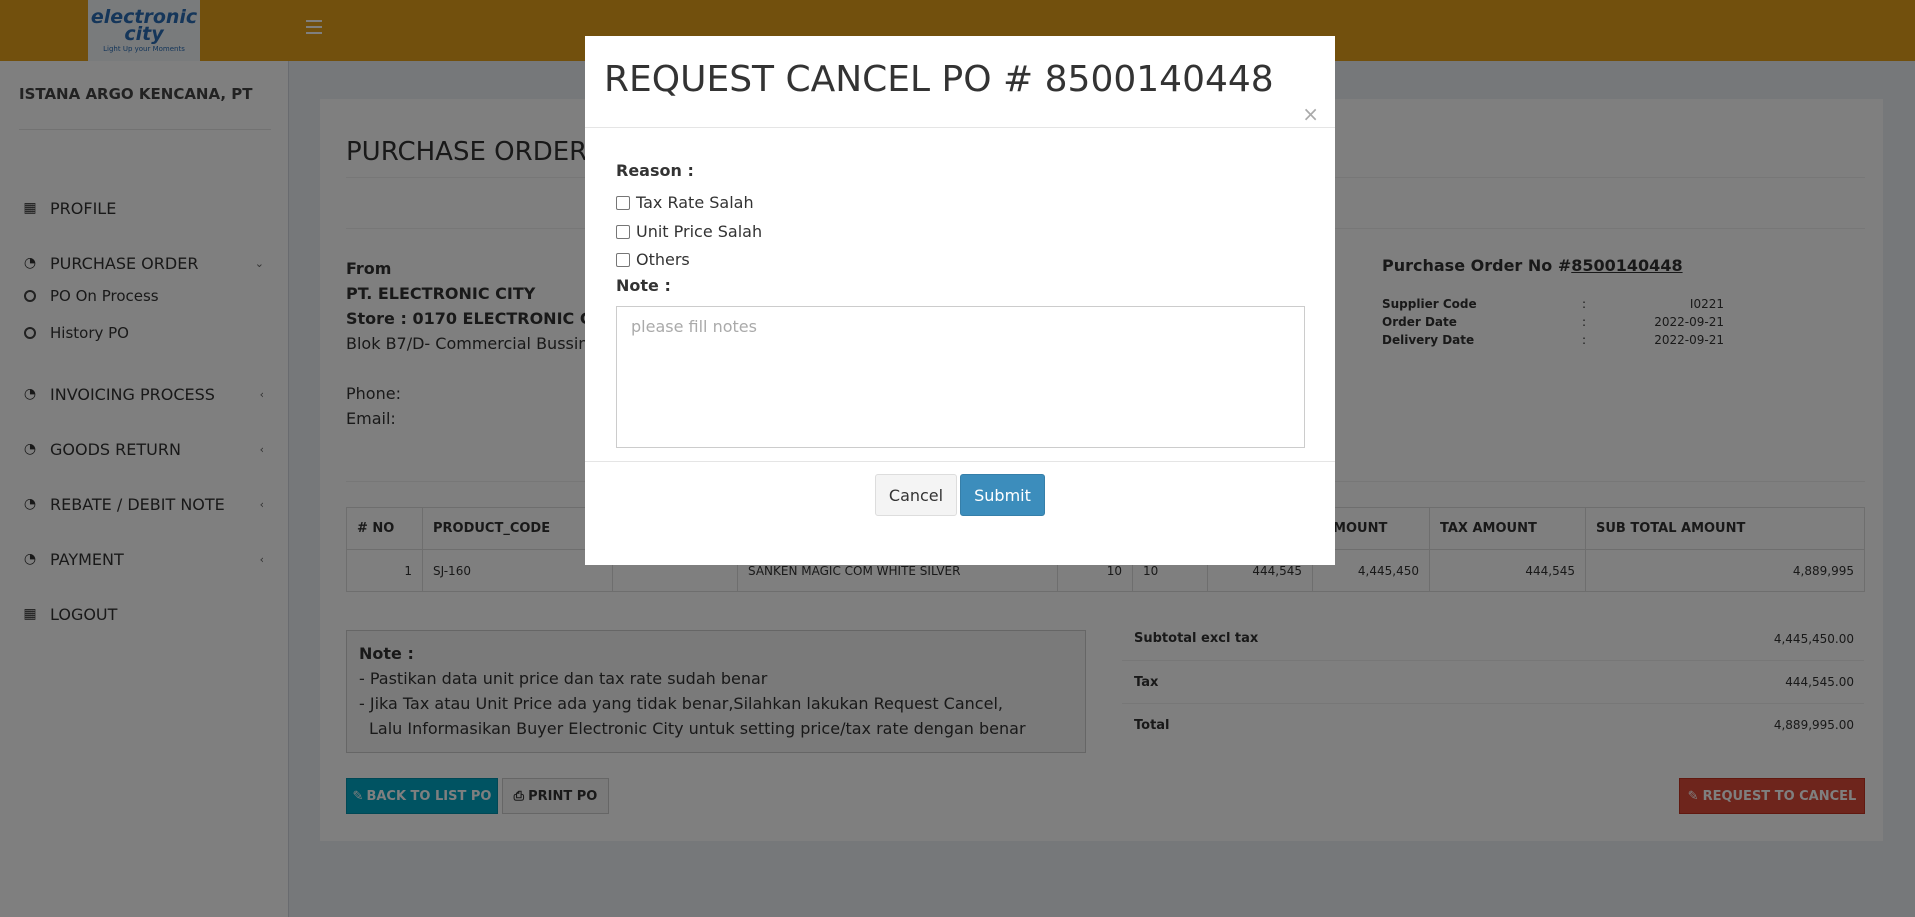  What do you see at coordinates (1310, 114) in the screenshot?
I see `close-icon: ×` at bounding box center [1310, 114].